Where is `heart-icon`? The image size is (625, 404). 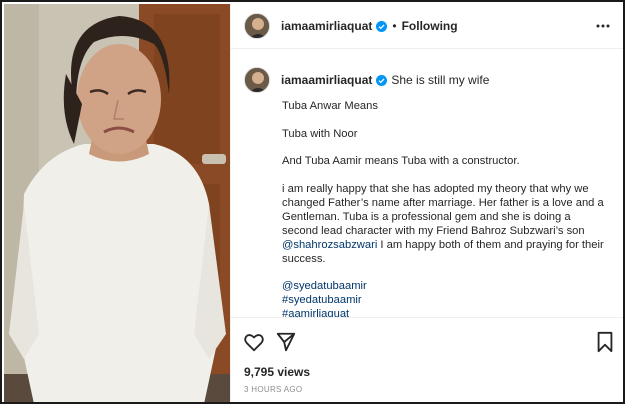 heart-icon is located at coordinates (254, 342).